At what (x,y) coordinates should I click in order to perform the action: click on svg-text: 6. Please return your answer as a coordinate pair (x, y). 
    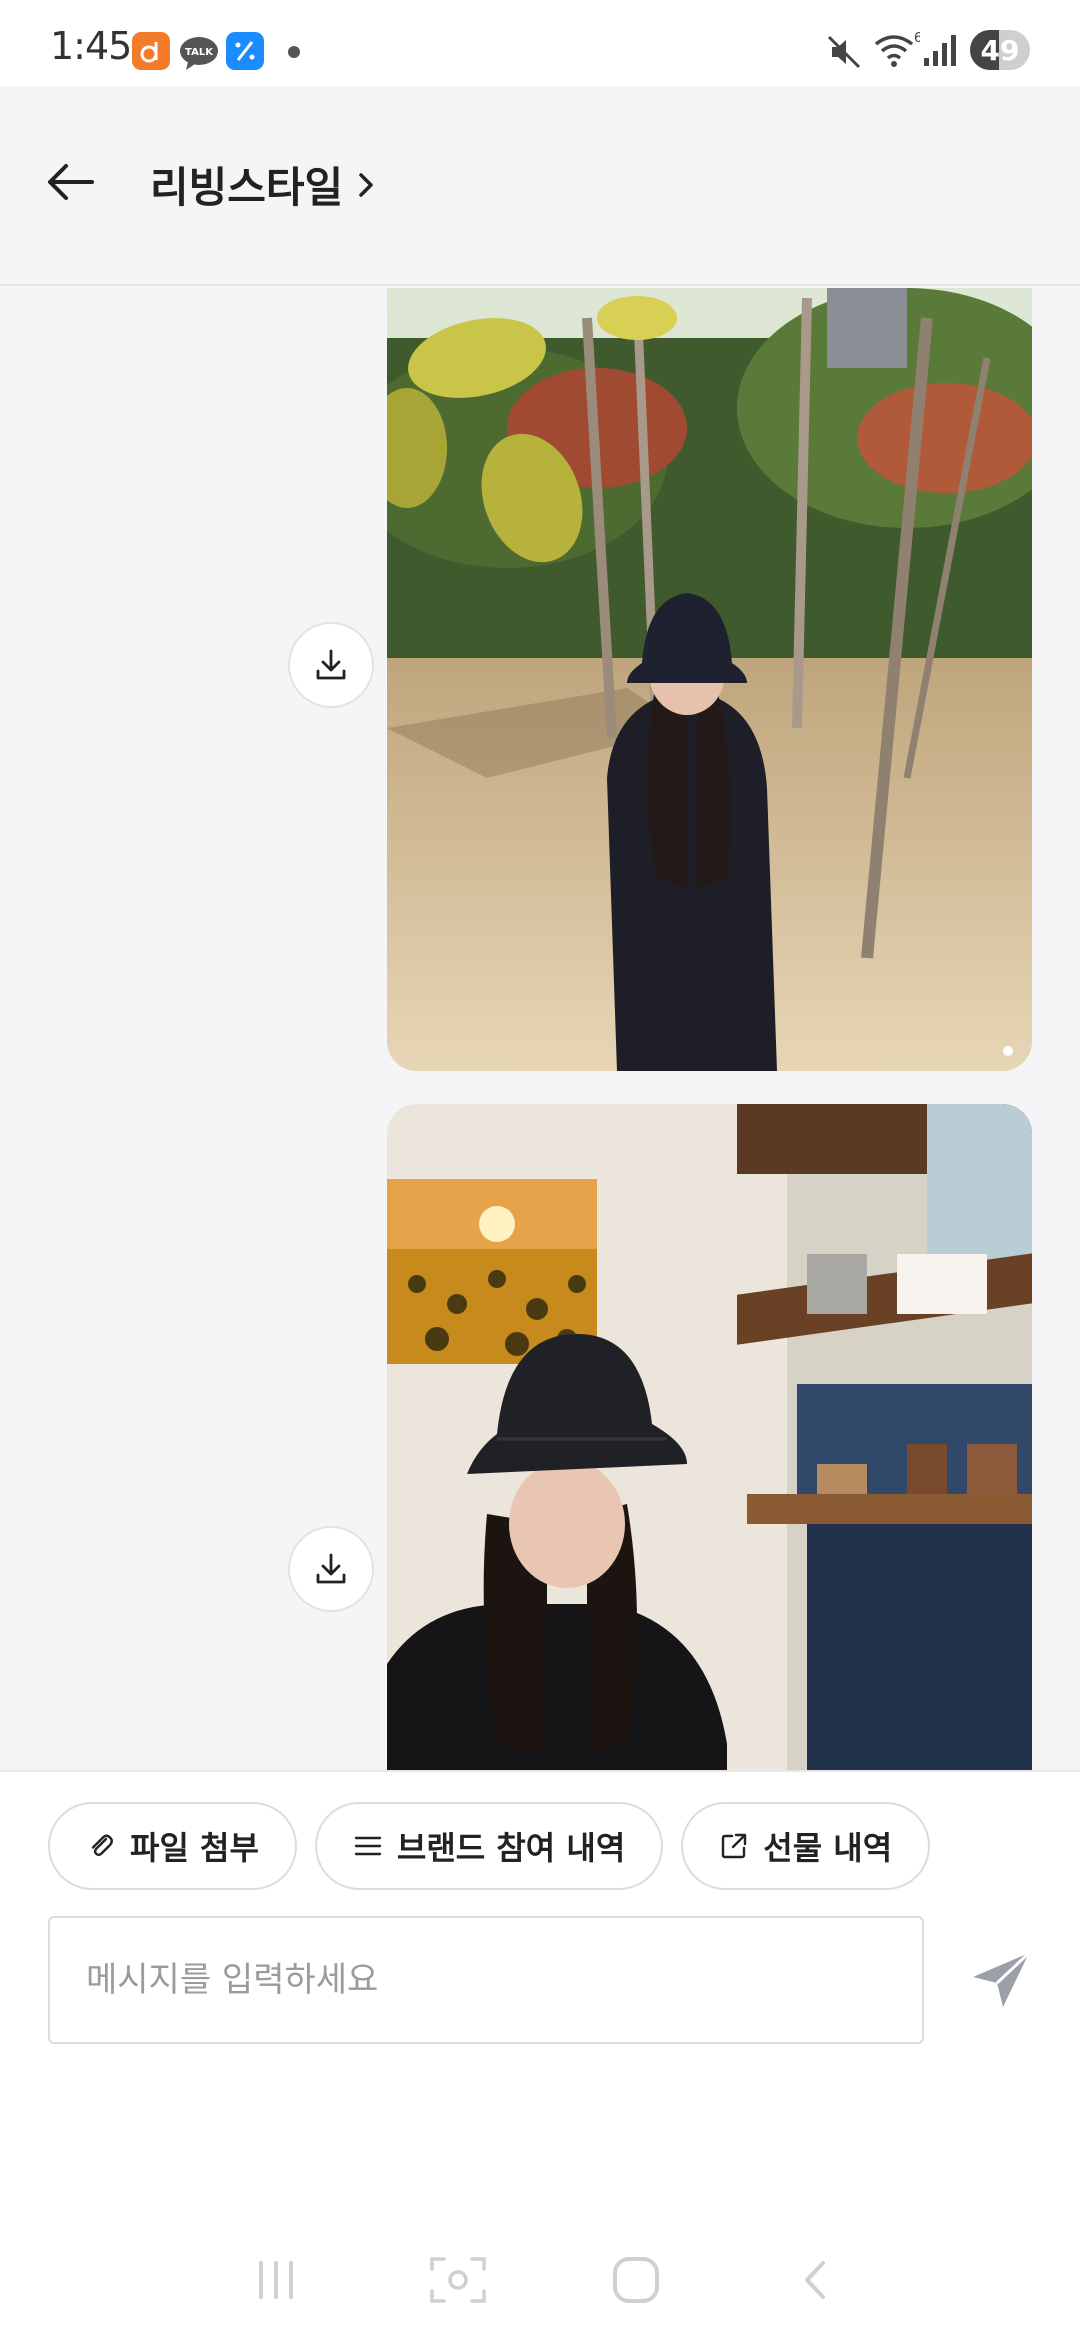
    Looking at the image, I should click on (917, 38).